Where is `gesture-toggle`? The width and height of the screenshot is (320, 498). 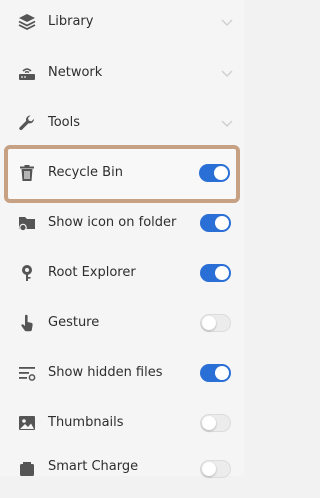
gesture-toggle is located at coordinates (215, 323).